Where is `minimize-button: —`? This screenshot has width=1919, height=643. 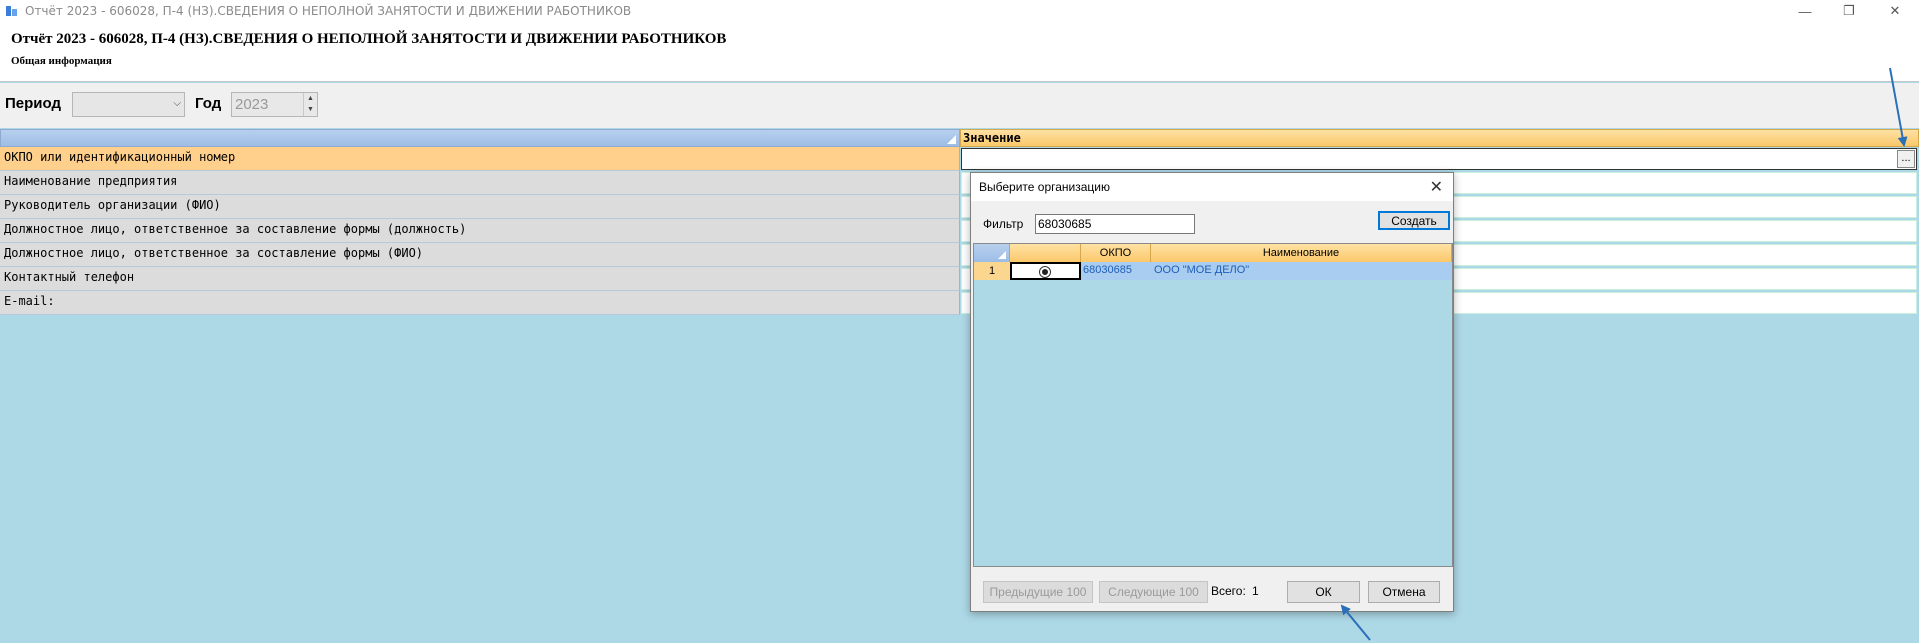 minimize-button: — is located at coordinates (1805, 11).